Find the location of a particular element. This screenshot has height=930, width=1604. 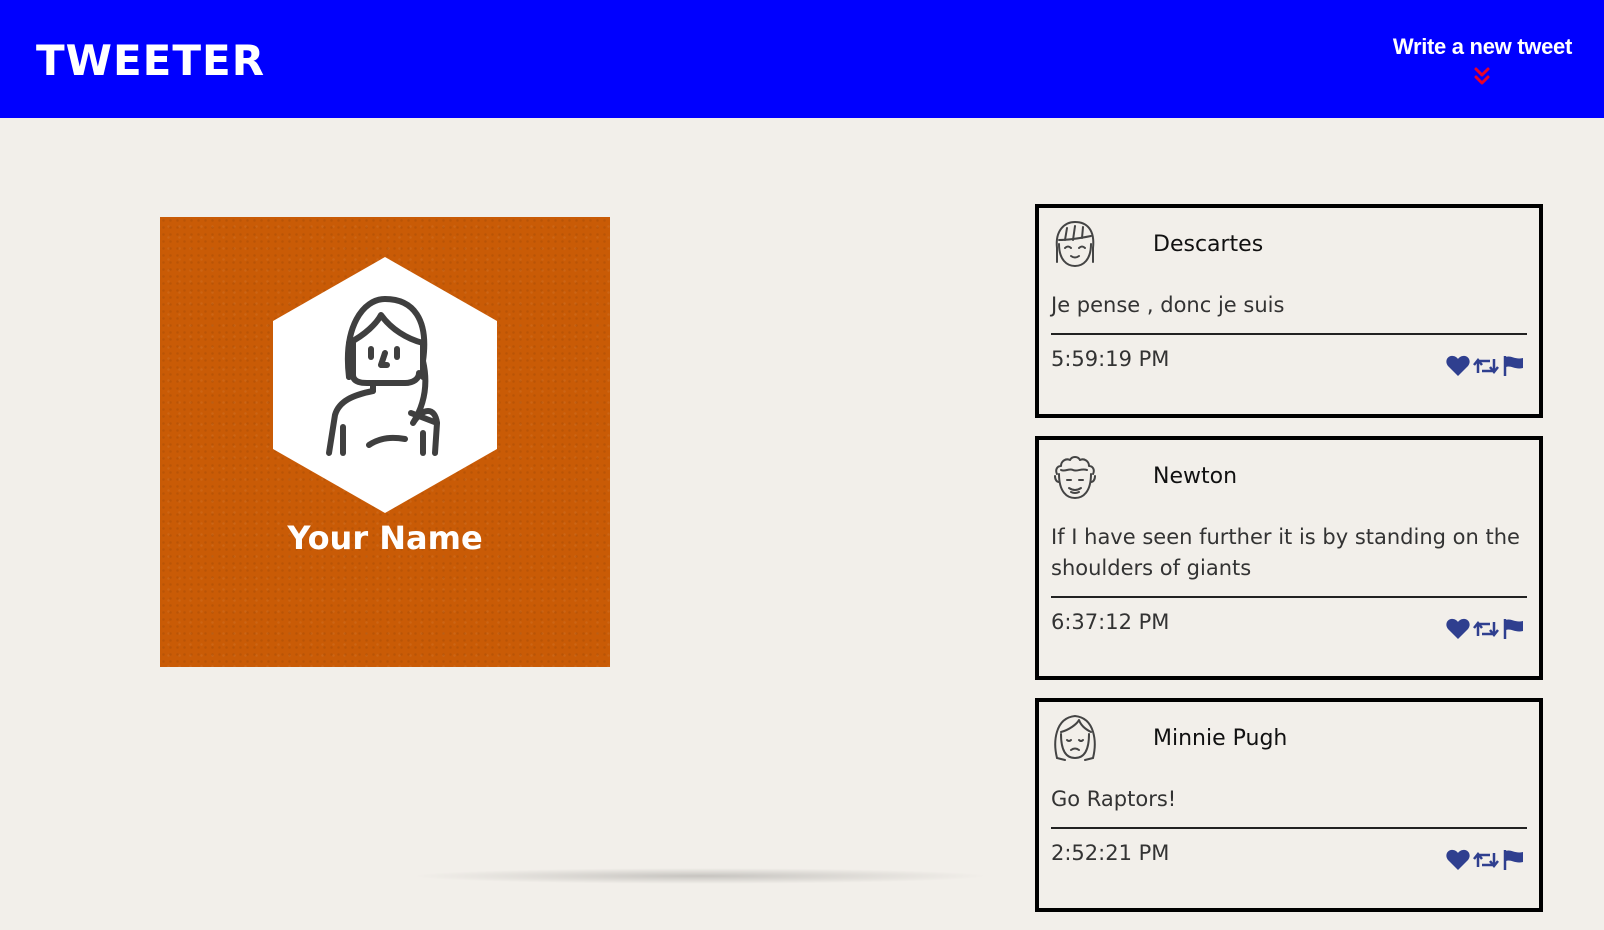

face-long-hair-icon is located at coordinates (1075, 738).